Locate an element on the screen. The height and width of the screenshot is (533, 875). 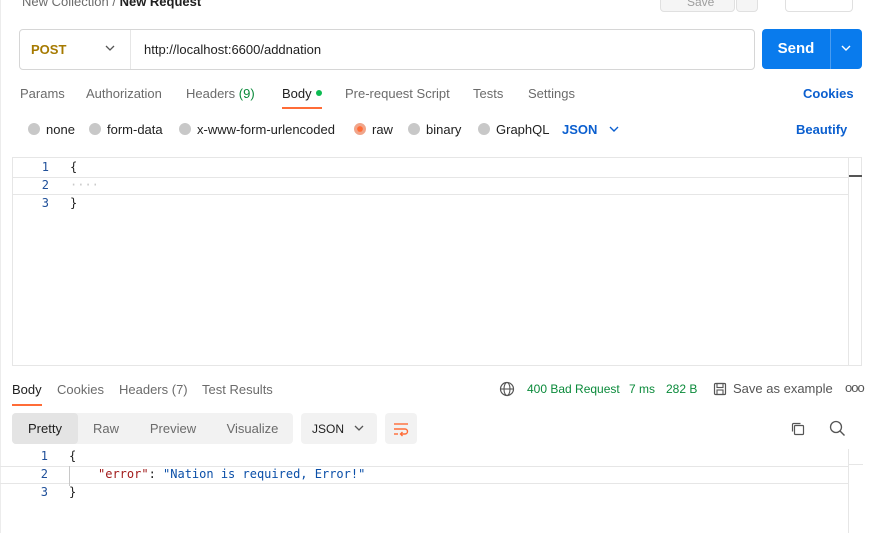
tab-body-label: Body is located at coordinates (297, 93).